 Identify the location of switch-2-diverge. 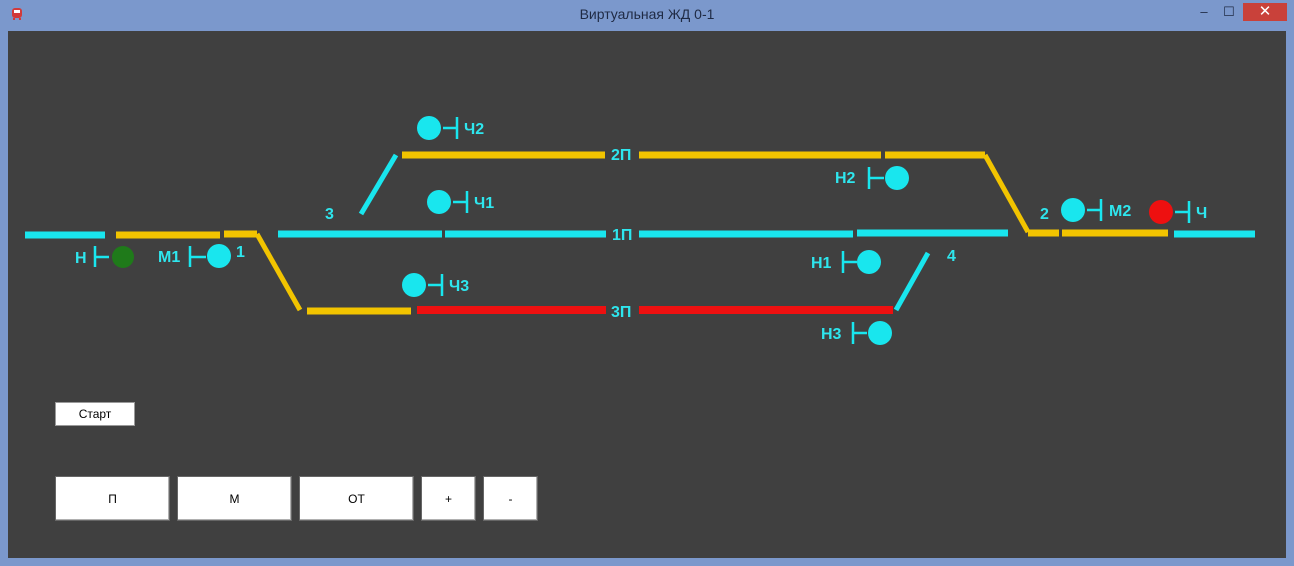
(1006, 193).